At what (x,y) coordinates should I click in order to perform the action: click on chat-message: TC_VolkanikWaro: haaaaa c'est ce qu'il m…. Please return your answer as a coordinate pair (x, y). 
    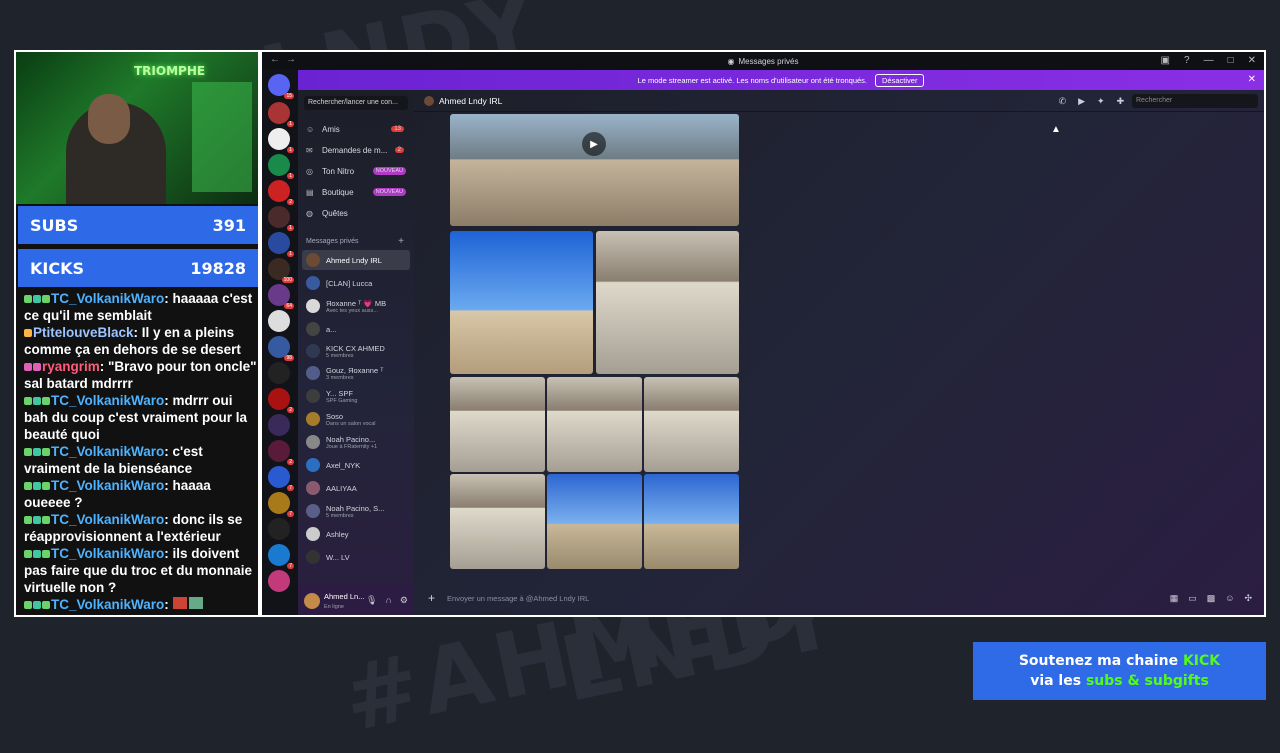
    Looking at the image, I should click on (138, 307).